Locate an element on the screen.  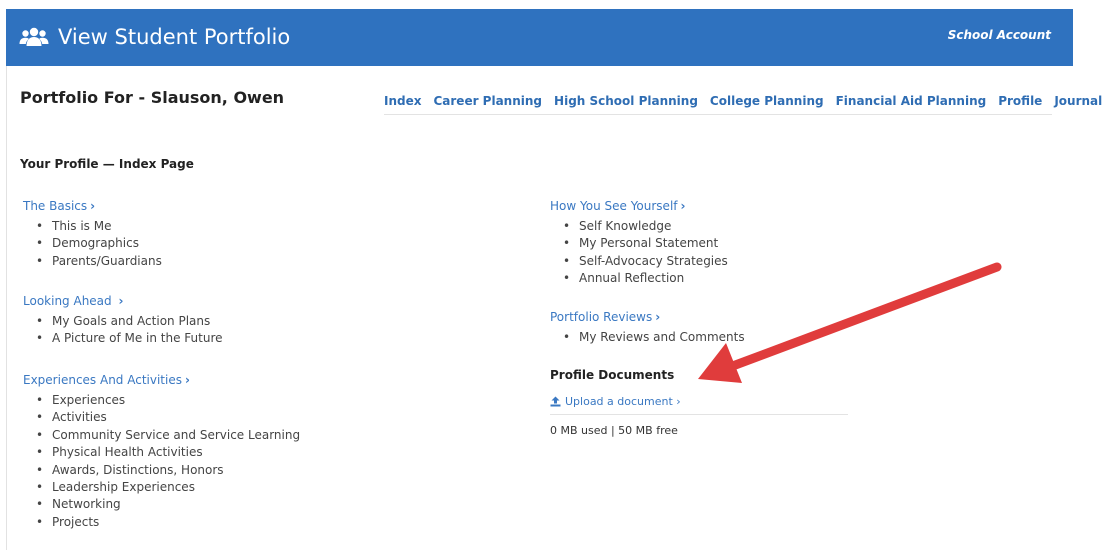
list-item: This is Me is located at coordinates (99, 227).